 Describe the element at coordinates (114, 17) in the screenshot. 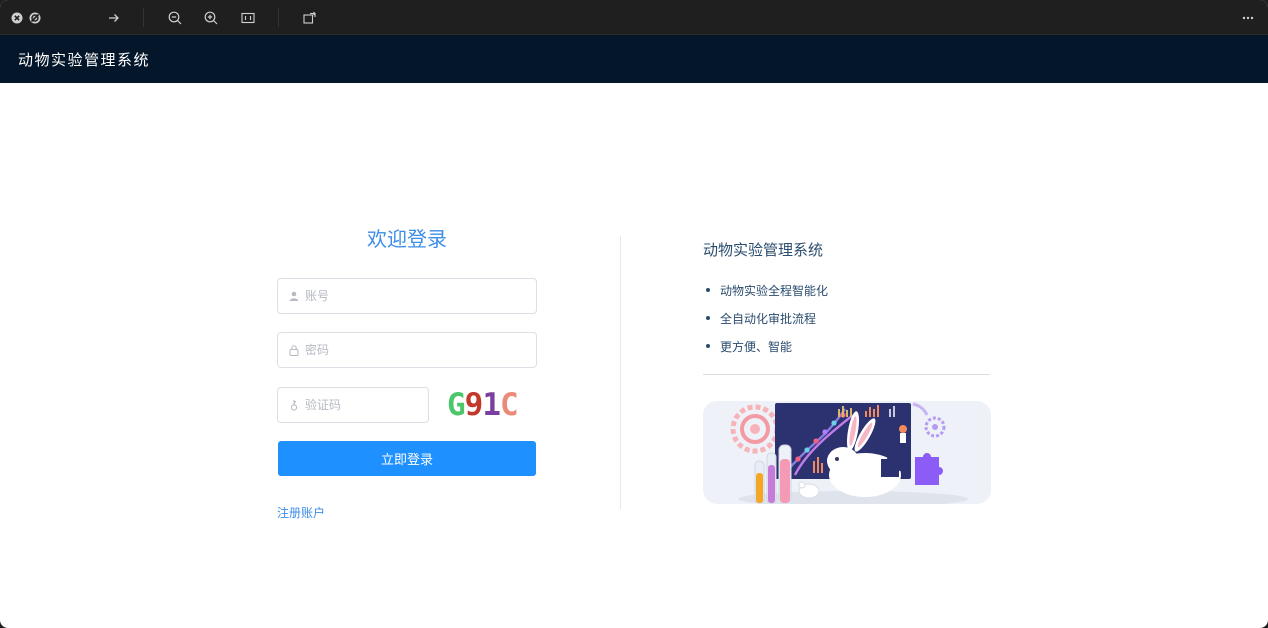

I see `forward-arrow-icon` at that location.